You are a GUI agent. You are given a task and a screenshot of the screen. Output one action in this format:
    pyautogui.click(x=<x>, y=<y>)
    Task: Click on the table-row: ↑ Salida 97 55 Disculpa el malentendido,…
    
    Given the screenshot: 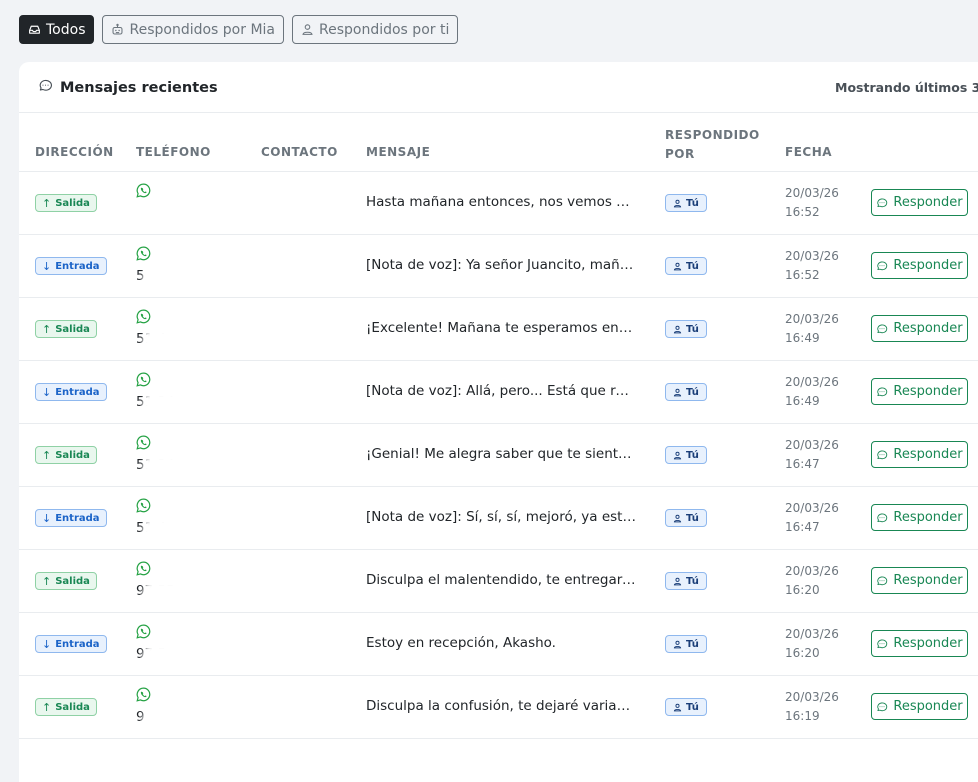 What is the action you would take?
    pyautogui.click(x=498, y=581)
    